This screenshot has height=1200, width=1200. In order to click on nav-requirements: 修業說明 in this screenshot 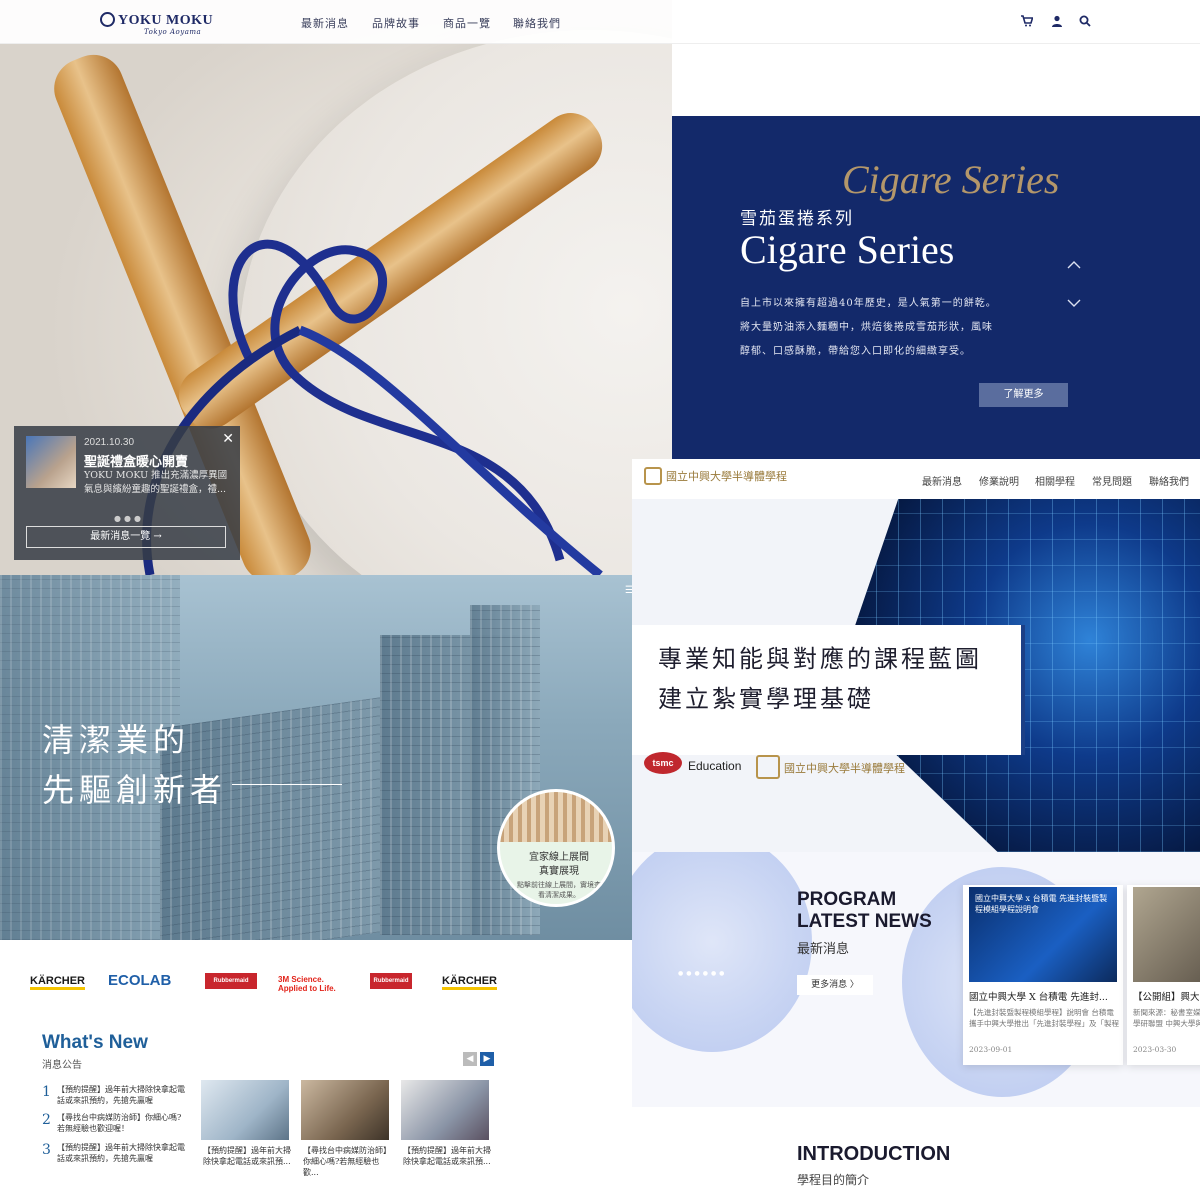, I will do `click(999, 480)`.